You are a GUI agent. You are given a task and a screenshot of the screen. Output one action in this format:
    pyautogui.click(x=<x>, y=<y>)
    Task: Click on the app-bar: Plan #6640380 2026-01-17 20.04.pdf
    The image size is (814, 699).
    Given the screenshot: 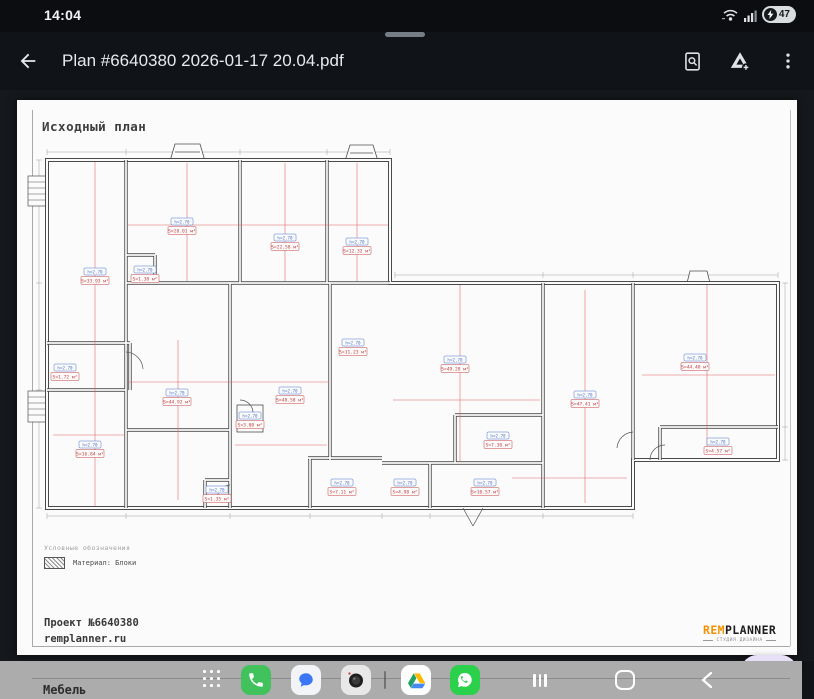 What is the action you would take?
    pyautogui.click(x=407, y=61)
    